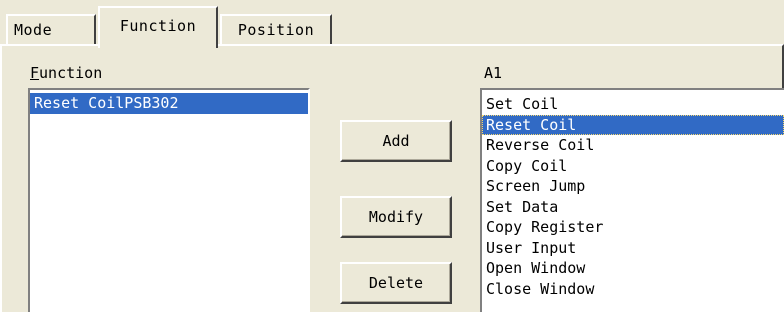  I want to click on function-list-label: Function, so click(66, 73).